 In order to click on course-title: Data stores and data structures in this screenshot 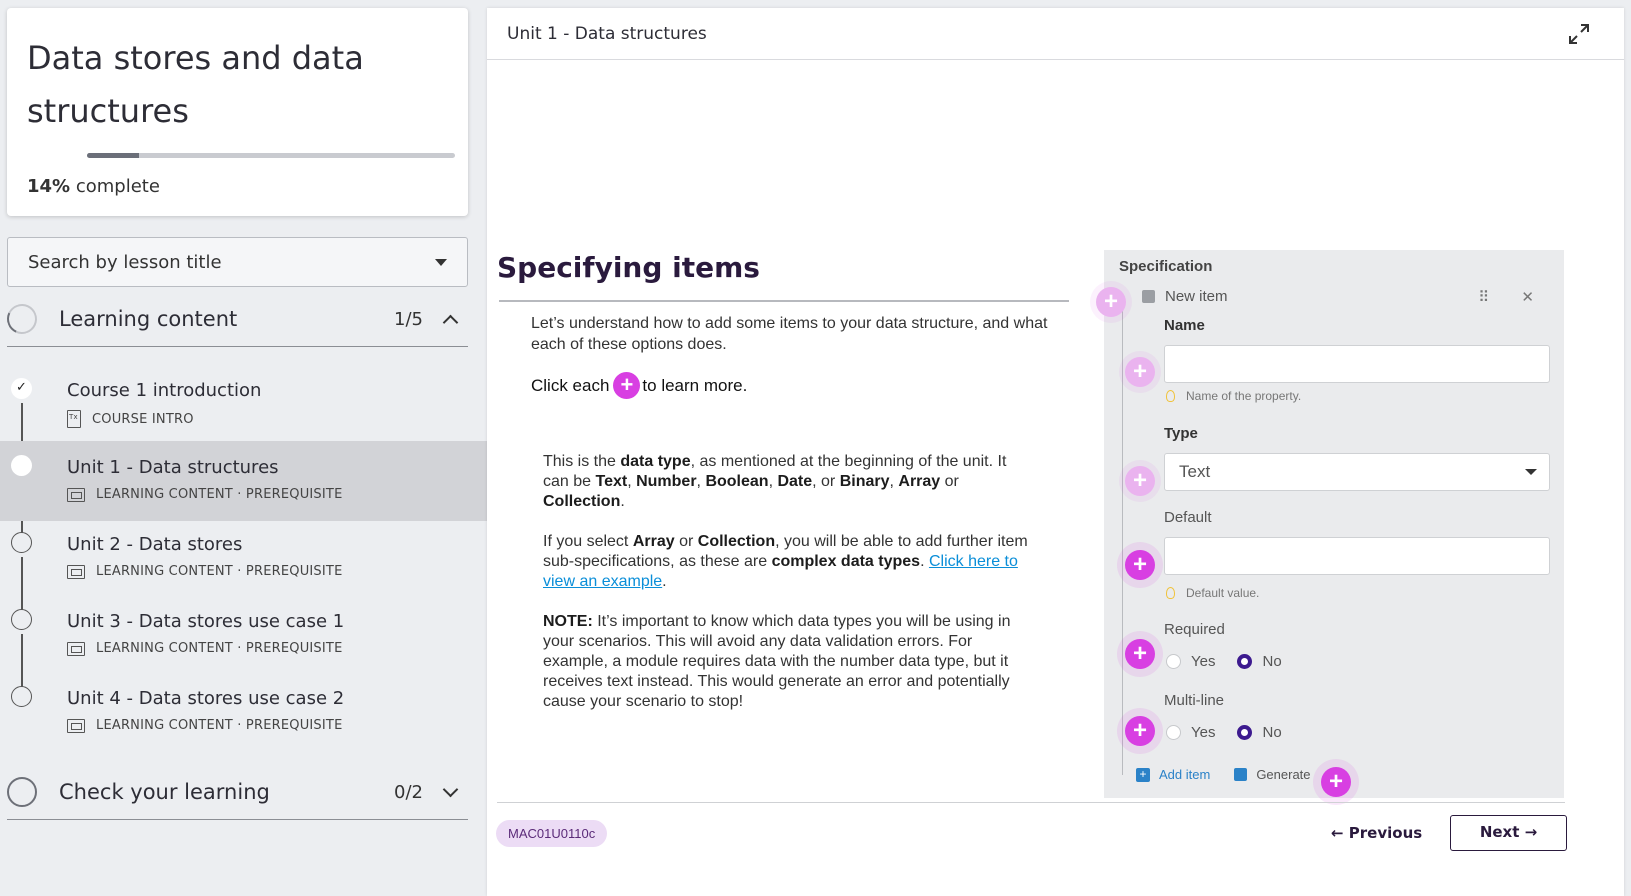, I will do `click(195, 84)`.